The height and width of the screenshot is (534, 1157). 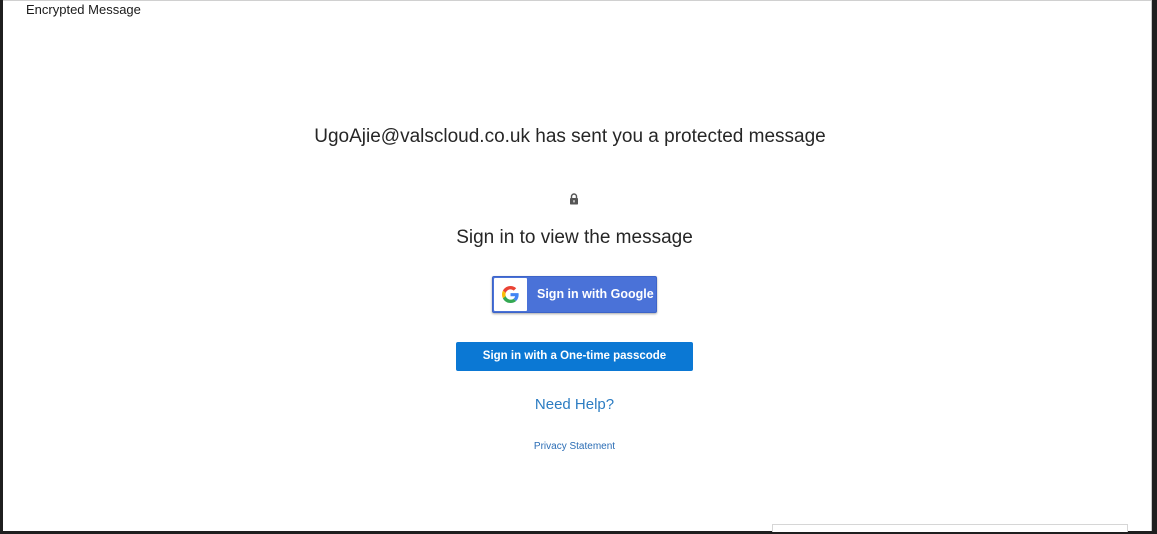 What do you see at coordinates (574, 356) in the screenshot?
I see `one-time-passcode-button: Sign in with a One-time passcode` at bounding box center [574, 356].